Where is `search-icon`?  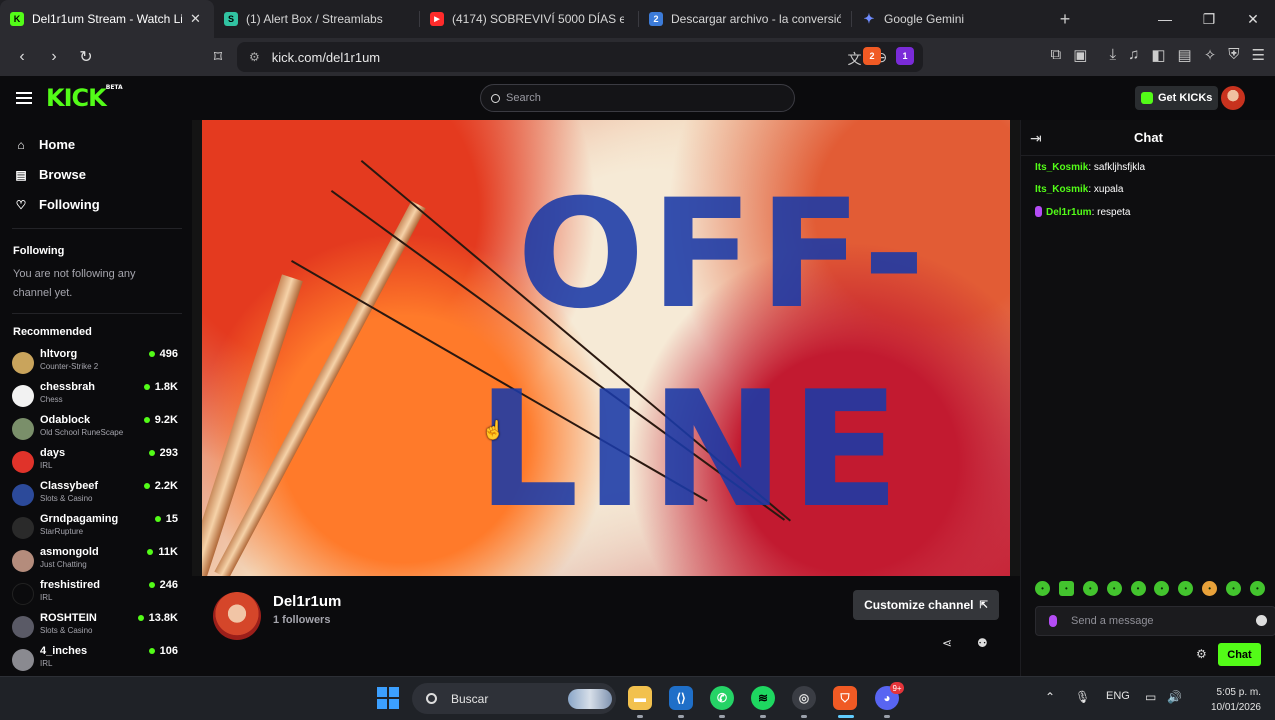
search-icon is located at coordinates (431, 698).